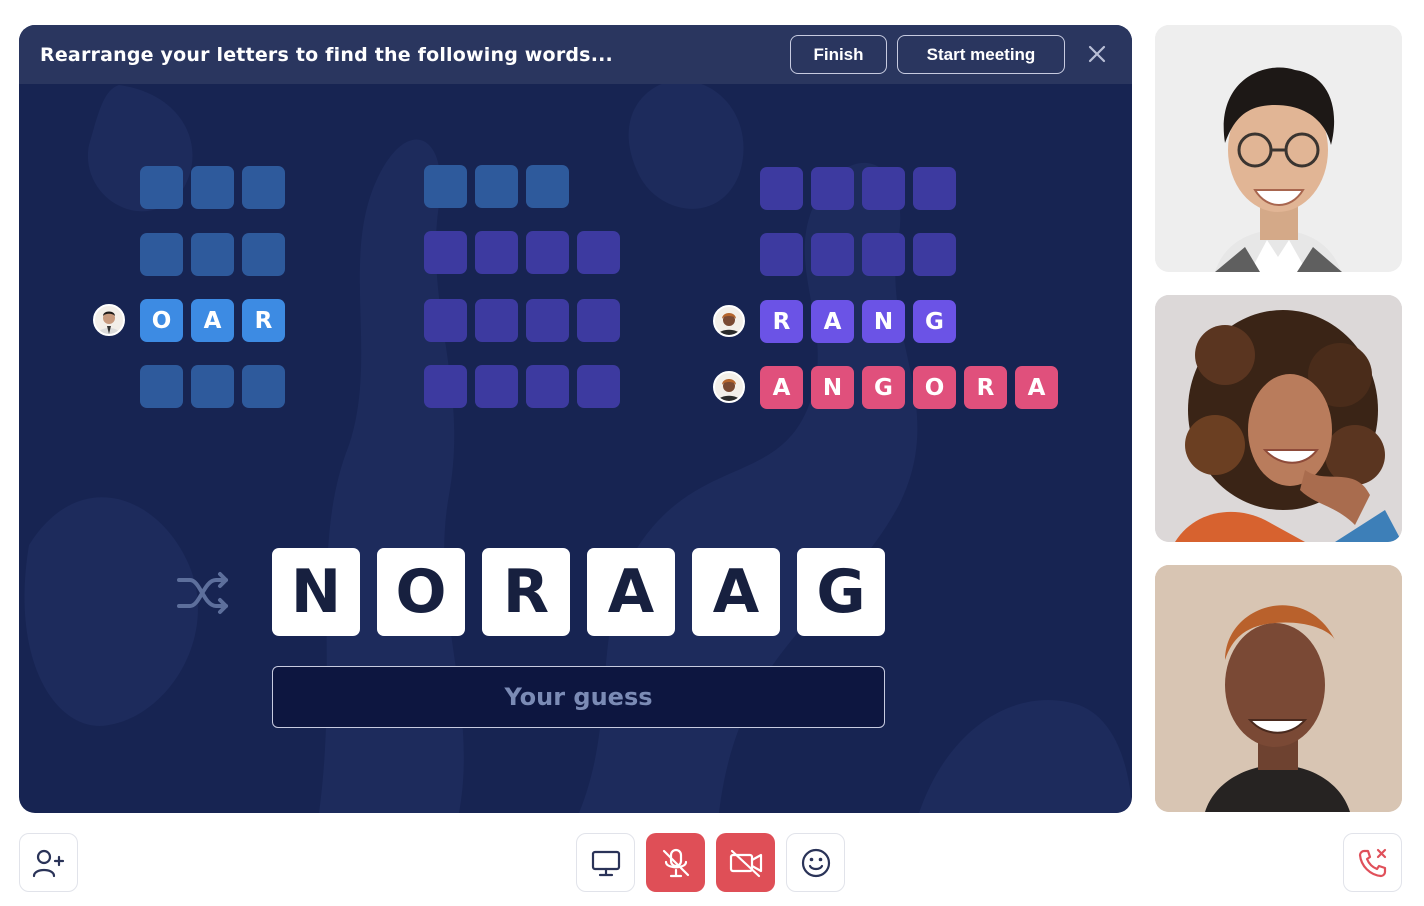  I want to click on emoji-icon, so click(815, 862).